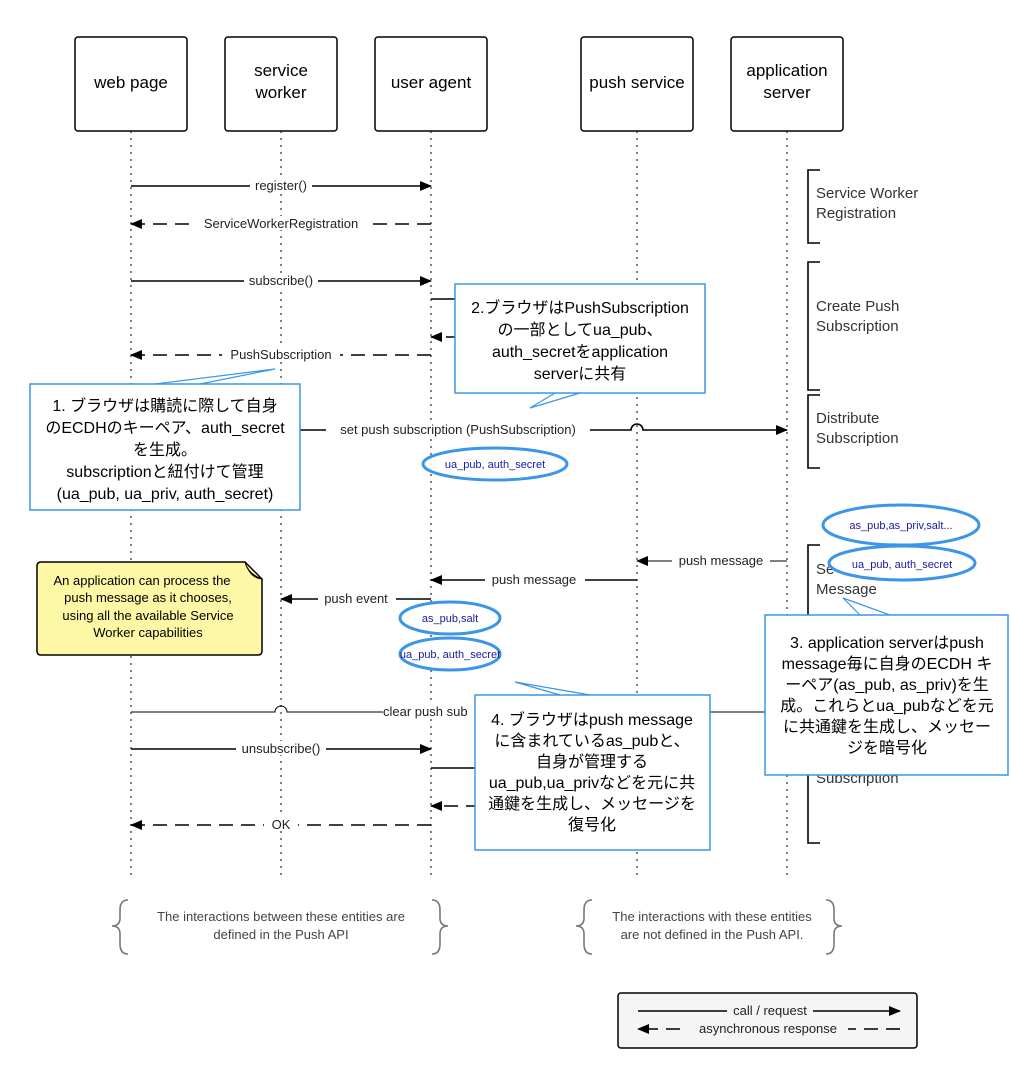 This screenshot has height=1088, width=1011. I want to click on participant-user-agent: user agent, so click(431, 84).